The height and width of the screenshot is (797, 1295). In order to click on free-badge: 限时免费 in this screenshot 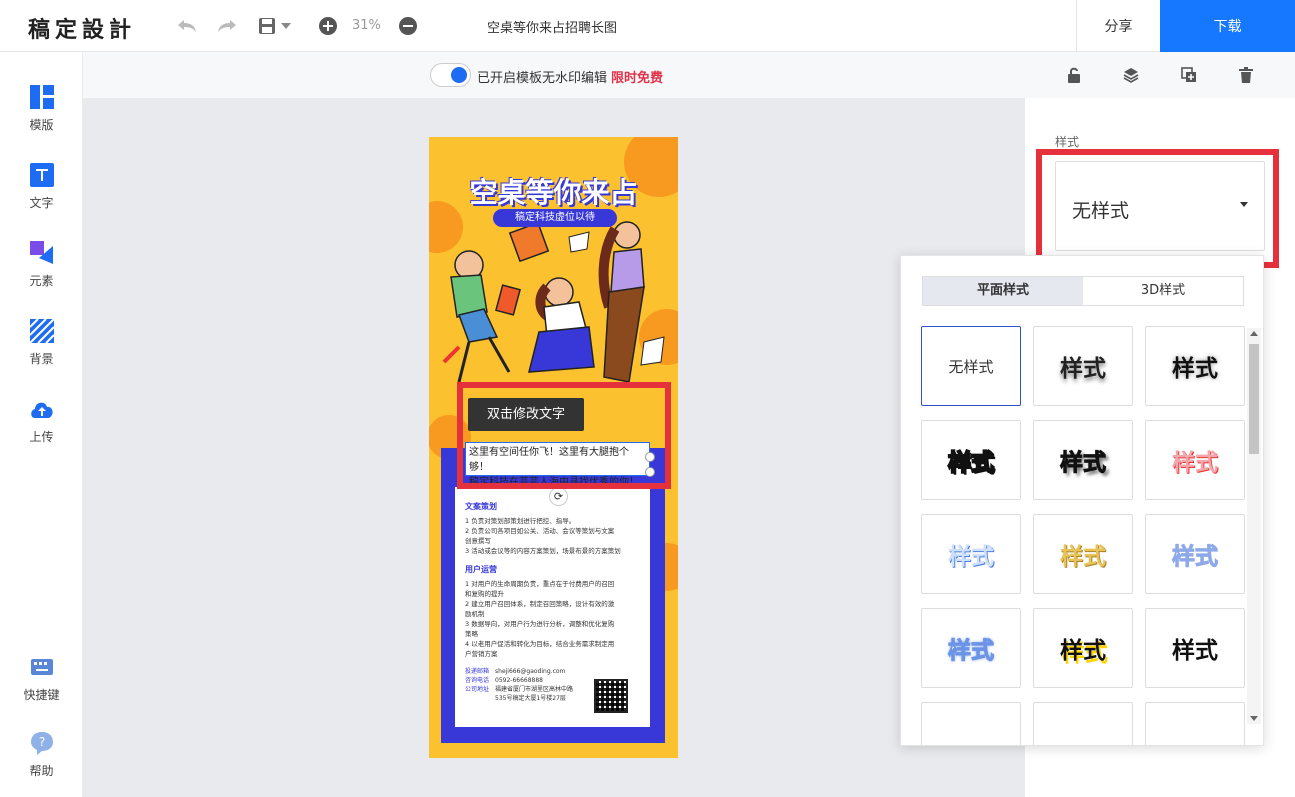, I will do `click(637, 78)`.